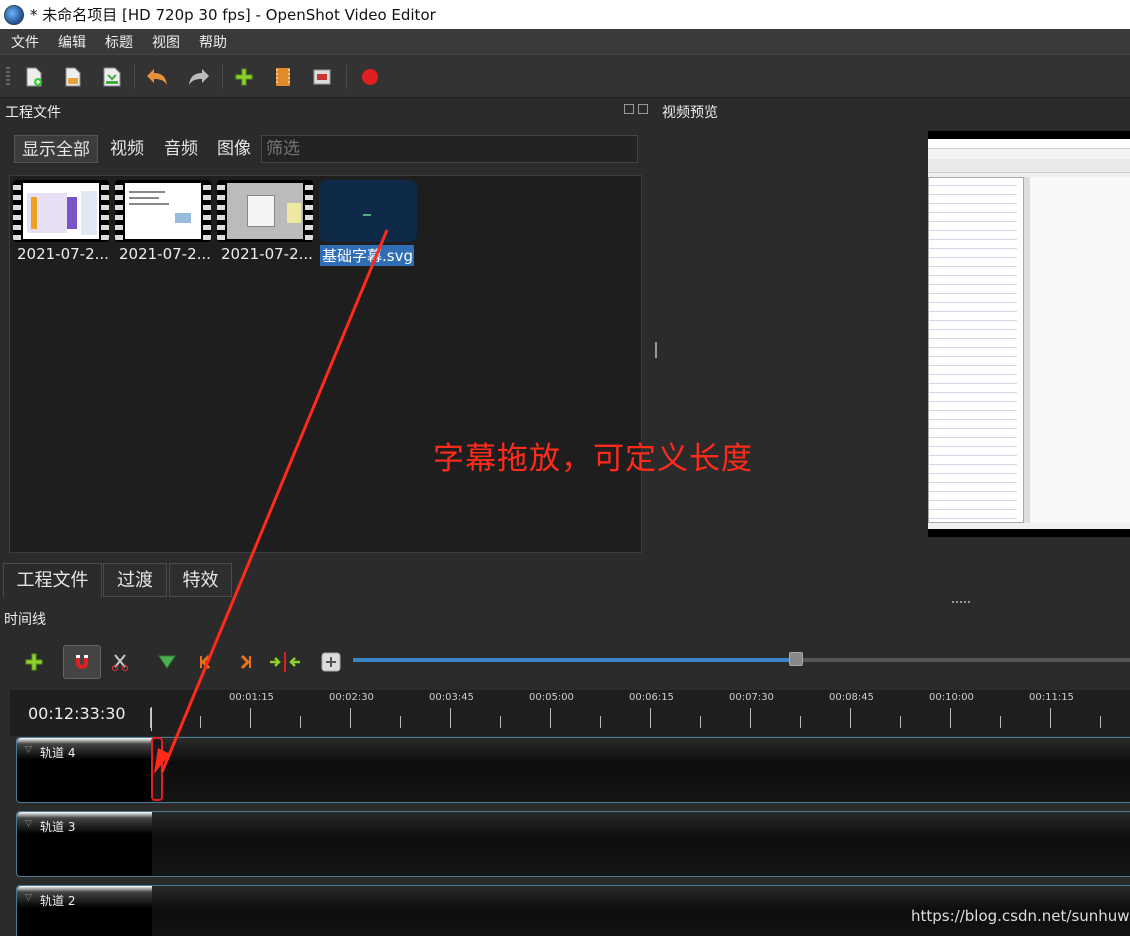 The height and width of the screenshot is (936, 1130). I want to click on new-project-icon, so click(34, 77).